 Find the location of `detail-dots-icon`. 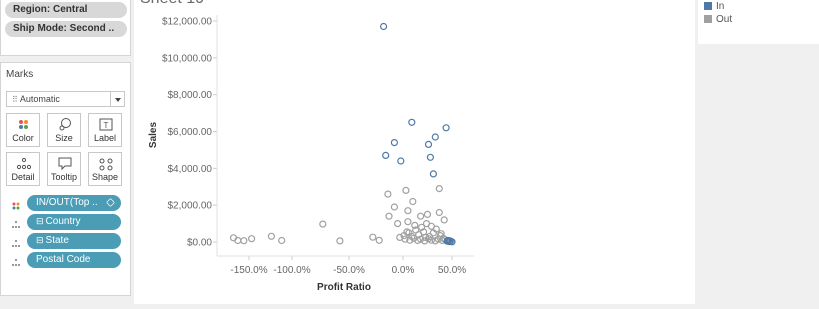

detail-dots-icon is located at coordinates (23, 164).